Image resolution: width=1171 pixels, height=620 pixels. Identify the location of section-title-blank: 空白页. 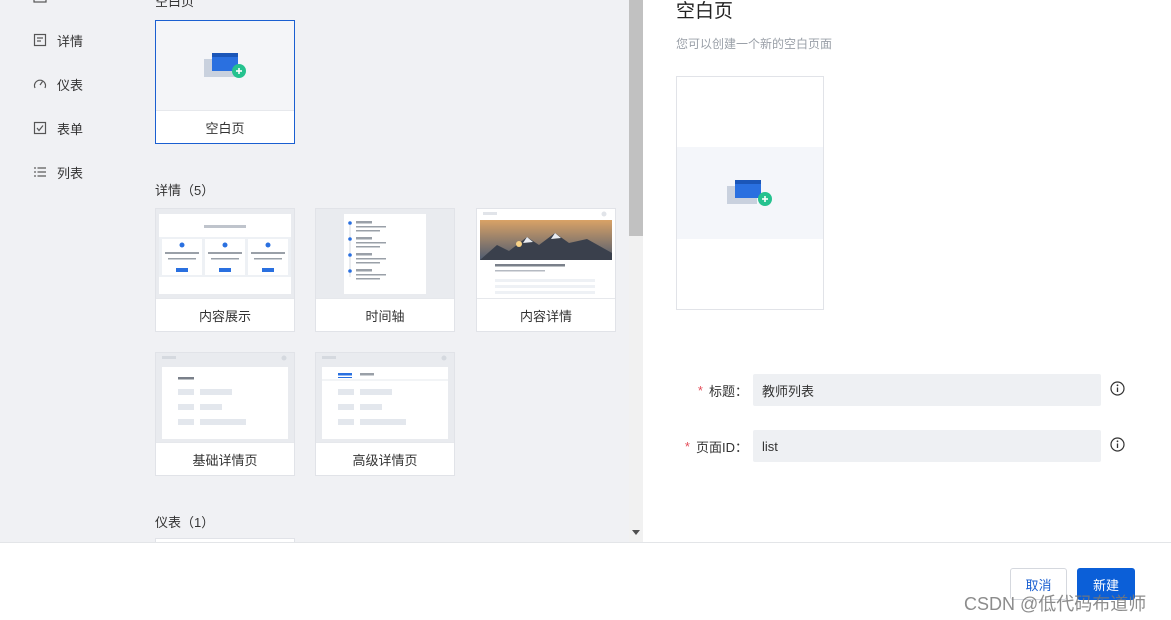
(175, 4).